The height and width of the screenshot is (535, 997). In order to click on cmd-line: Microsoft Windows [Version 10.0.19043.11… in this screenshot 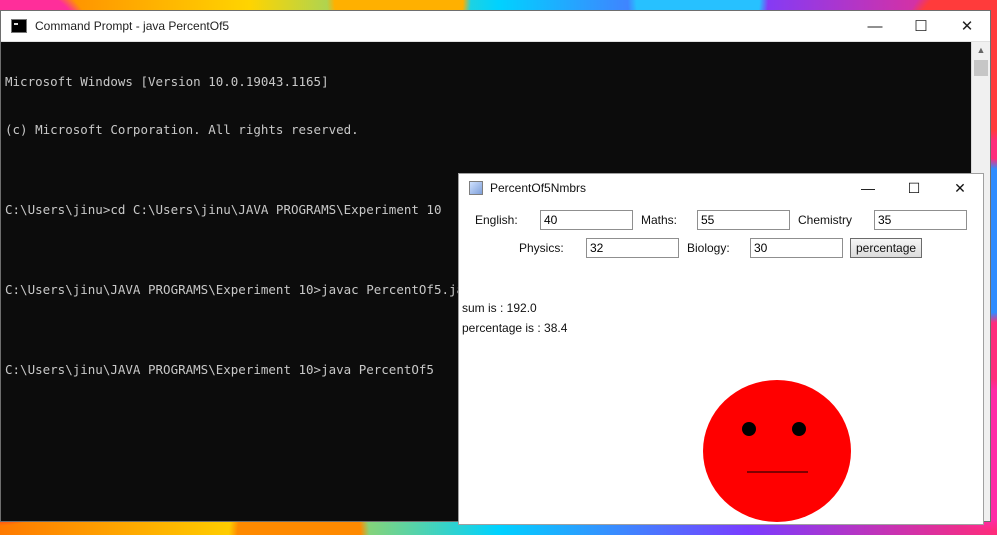, I will do `click(167, 81)`.